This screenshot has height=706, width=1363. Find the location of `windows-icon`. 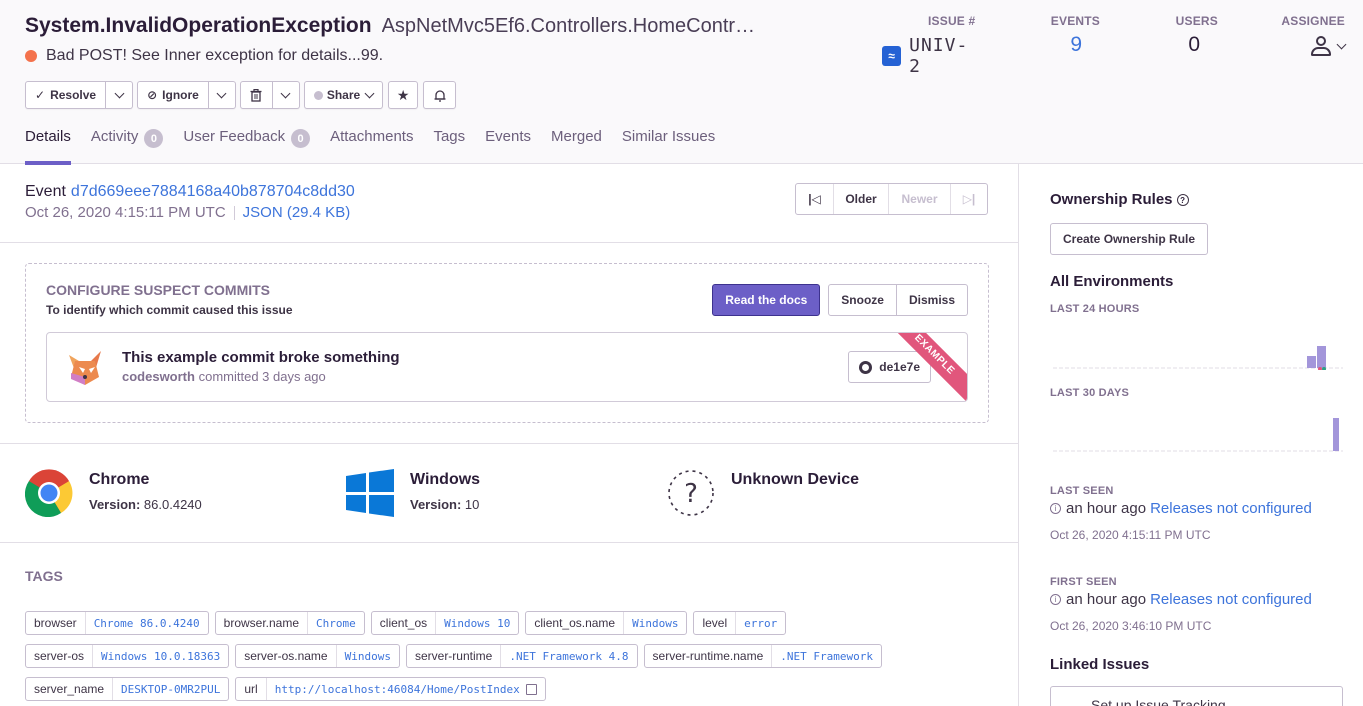

windows-icon is located at coordinates (370, 493).